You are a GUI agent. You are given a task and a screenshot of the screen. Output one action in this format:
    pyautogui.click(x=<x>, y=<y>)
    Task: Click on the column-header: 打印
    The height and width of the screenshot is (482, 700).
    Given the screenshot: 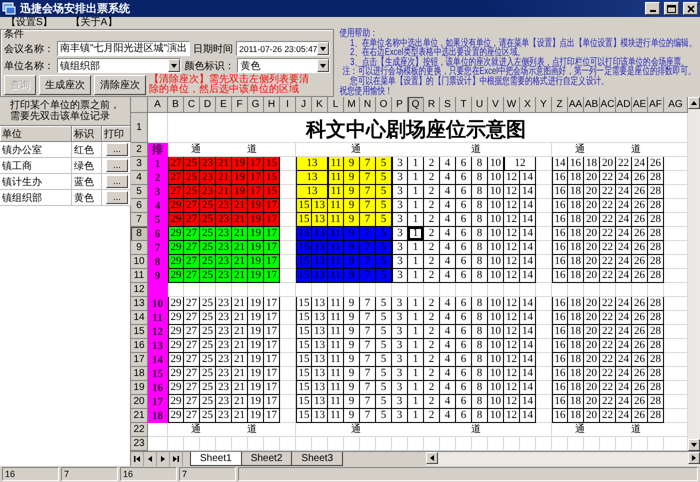 What is the action you would take?
    pyautogui.click(x=116, y=134)
    